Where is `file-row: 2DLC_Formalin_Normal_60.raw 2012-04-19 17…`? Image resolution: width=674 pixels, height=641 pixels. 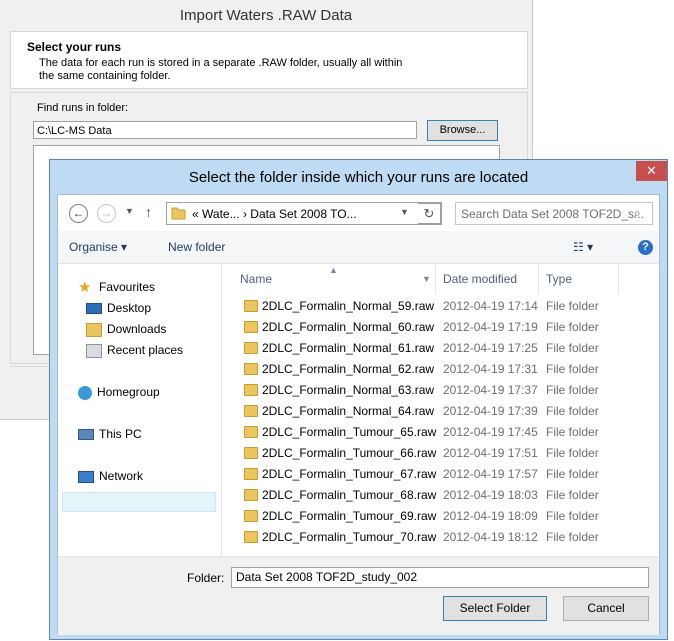 file-row: 2DLC_Formalin_Normal_60.raw 2012-04-19 17… is located at coordinates (440, 327).